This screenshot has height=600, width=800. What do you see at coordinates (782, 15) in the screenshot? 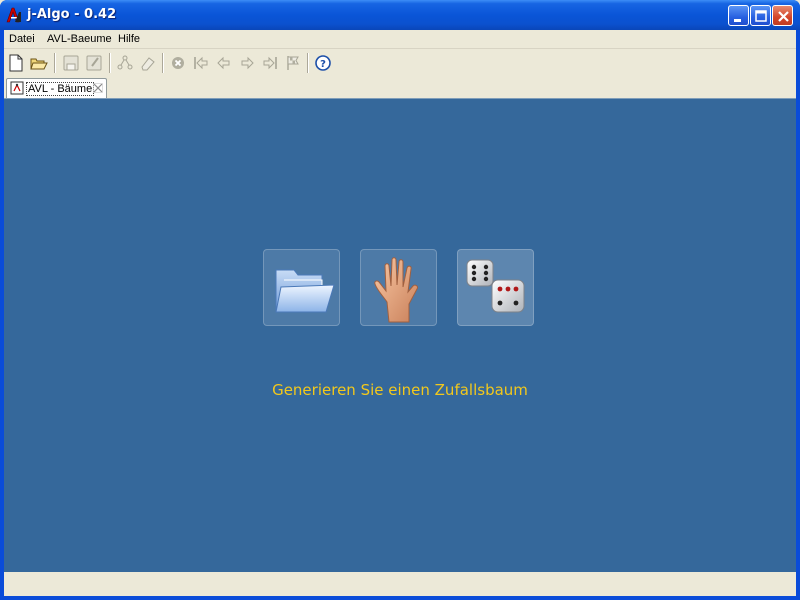
I see `close-button` at bounding box center [782, 15].